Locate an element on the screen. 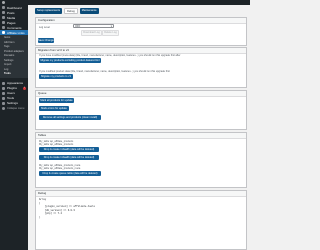 The image size is (320, 250). admin-bar is located at coordinates (125, 2).